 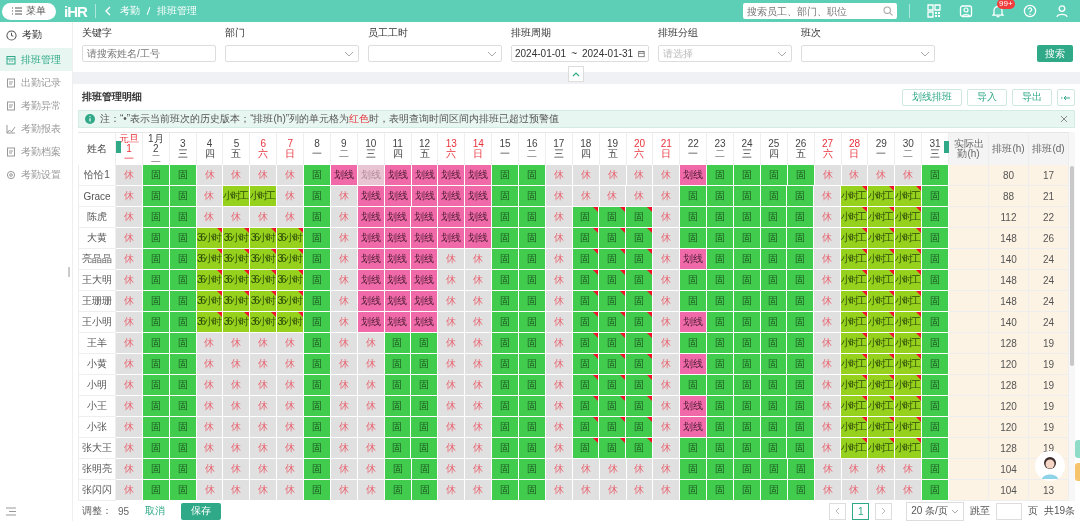 What do you see at coordinates (107, 11) in the screenshot?
I see `back-icon` at bounding box center [107, 11].